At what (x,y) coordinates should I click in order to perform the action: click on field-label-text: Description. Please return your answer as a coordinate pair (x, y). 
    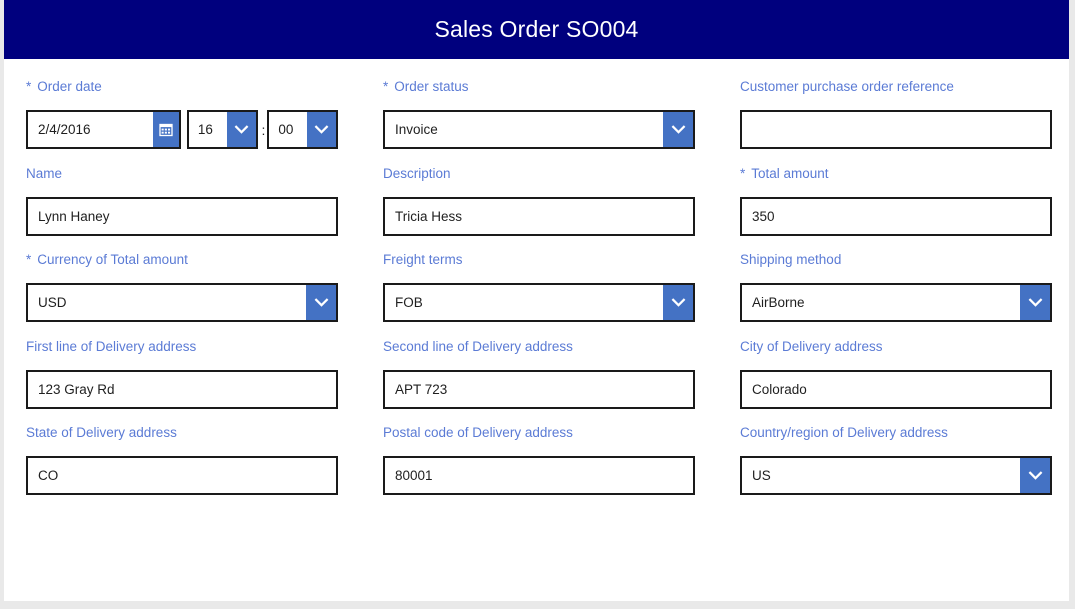
    Looking at the image, I should click on (417, 173).